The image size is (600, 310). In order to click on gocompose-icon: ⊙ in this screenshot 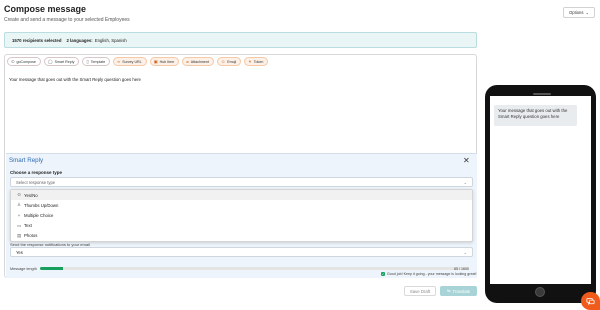, I will do `click(13, 61)`.